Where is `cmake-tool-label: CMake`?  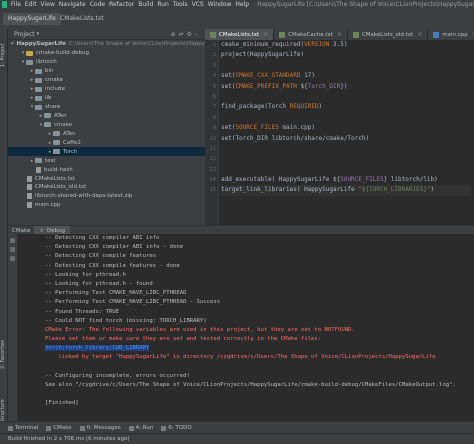 cmake-tool-label: CMake is located at coordinates (21, 231).